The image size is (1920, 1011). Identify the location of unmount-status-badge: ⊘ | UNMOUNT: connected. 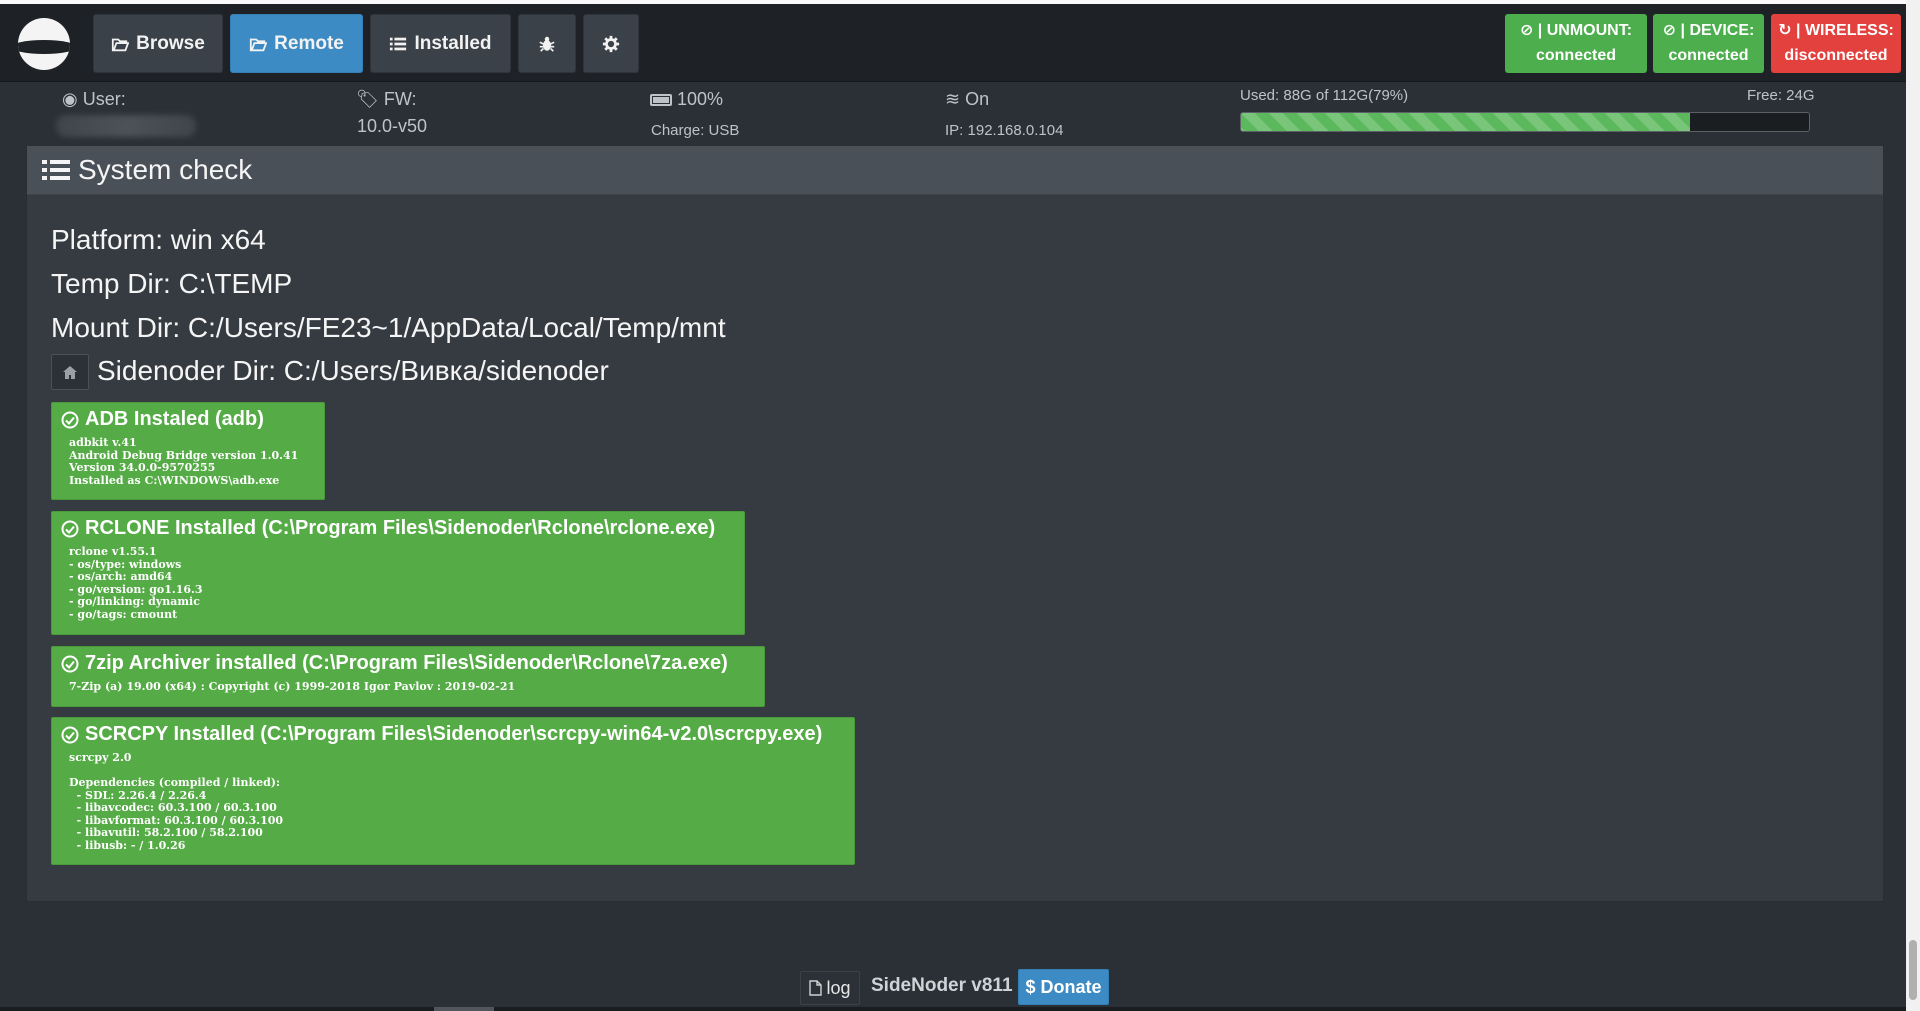
(1576, 43).